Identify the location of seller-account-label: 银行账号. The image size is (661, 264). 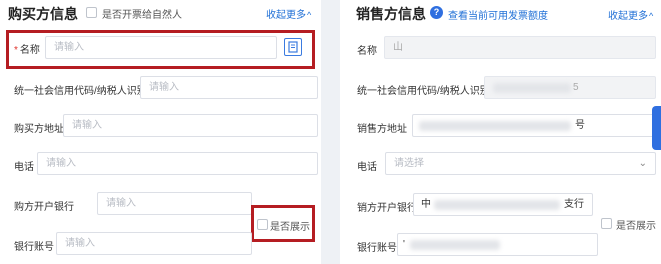
(377, 248).